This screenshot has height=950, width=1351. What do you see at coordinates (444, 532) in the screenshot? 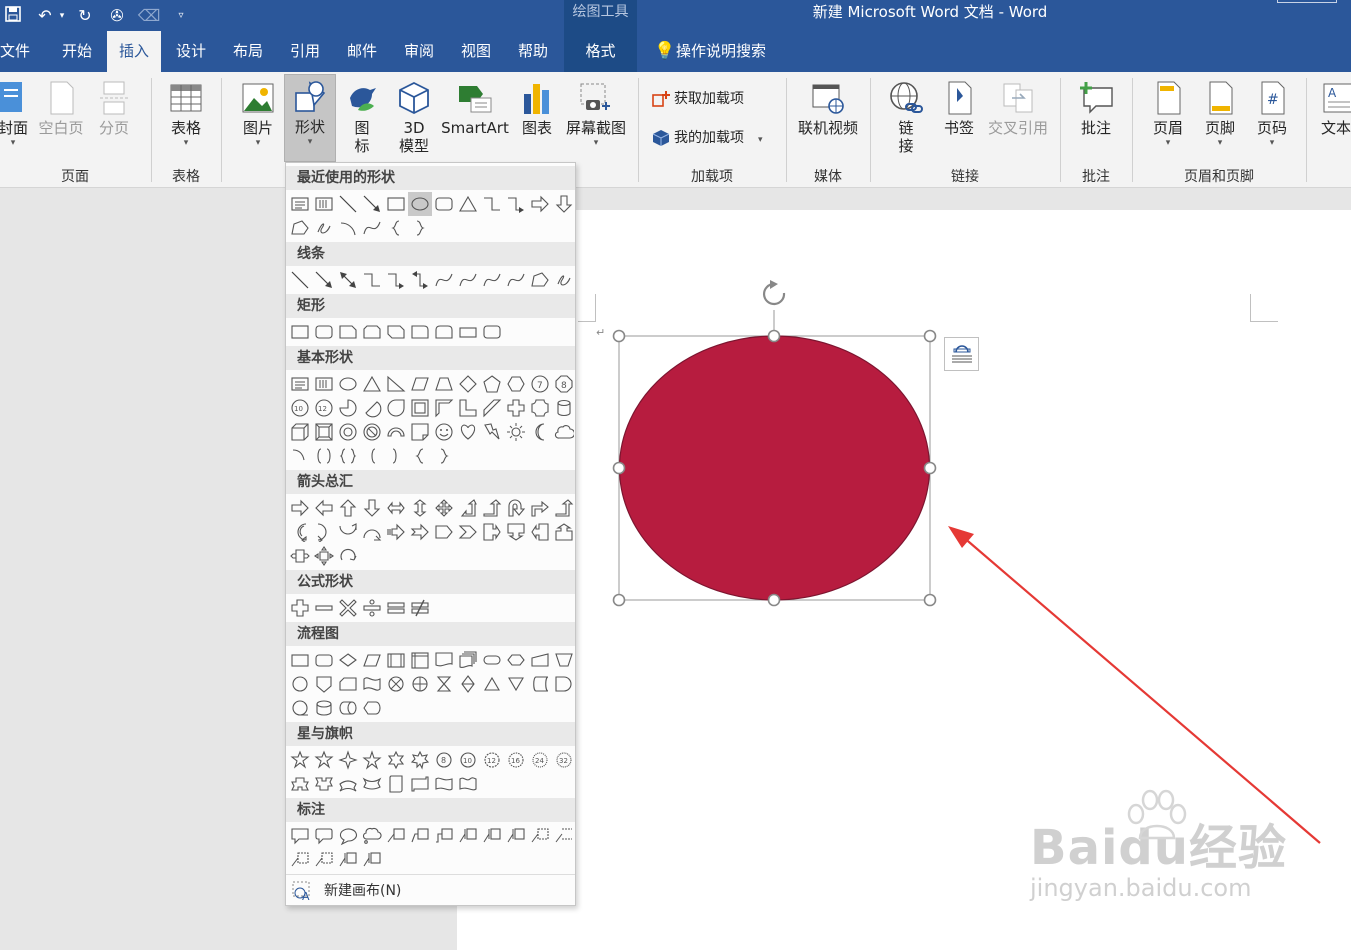
I see `pentarrow-shape-icon` at bounding box center [444, 532].